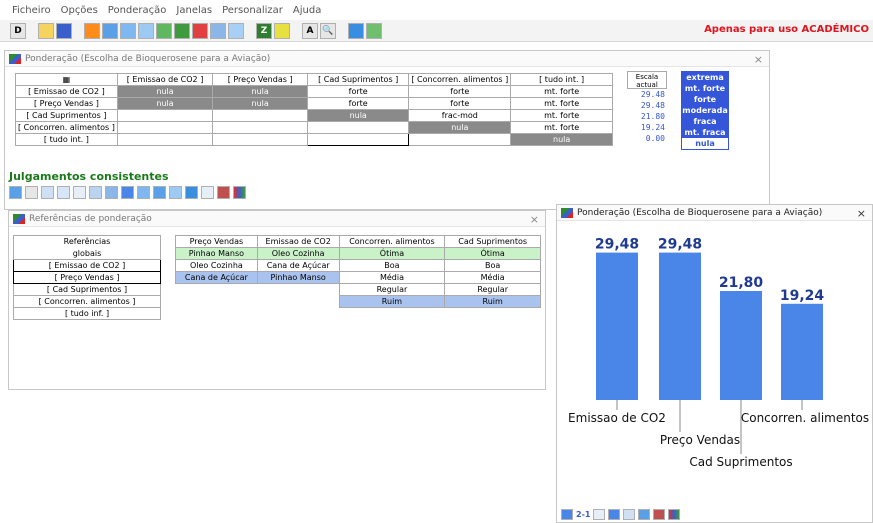  What do you see at coordinates (87, 277) in the screenshot?
I see `reference-item: [ Preço Vendas ]` at bounding box center [87, 277].